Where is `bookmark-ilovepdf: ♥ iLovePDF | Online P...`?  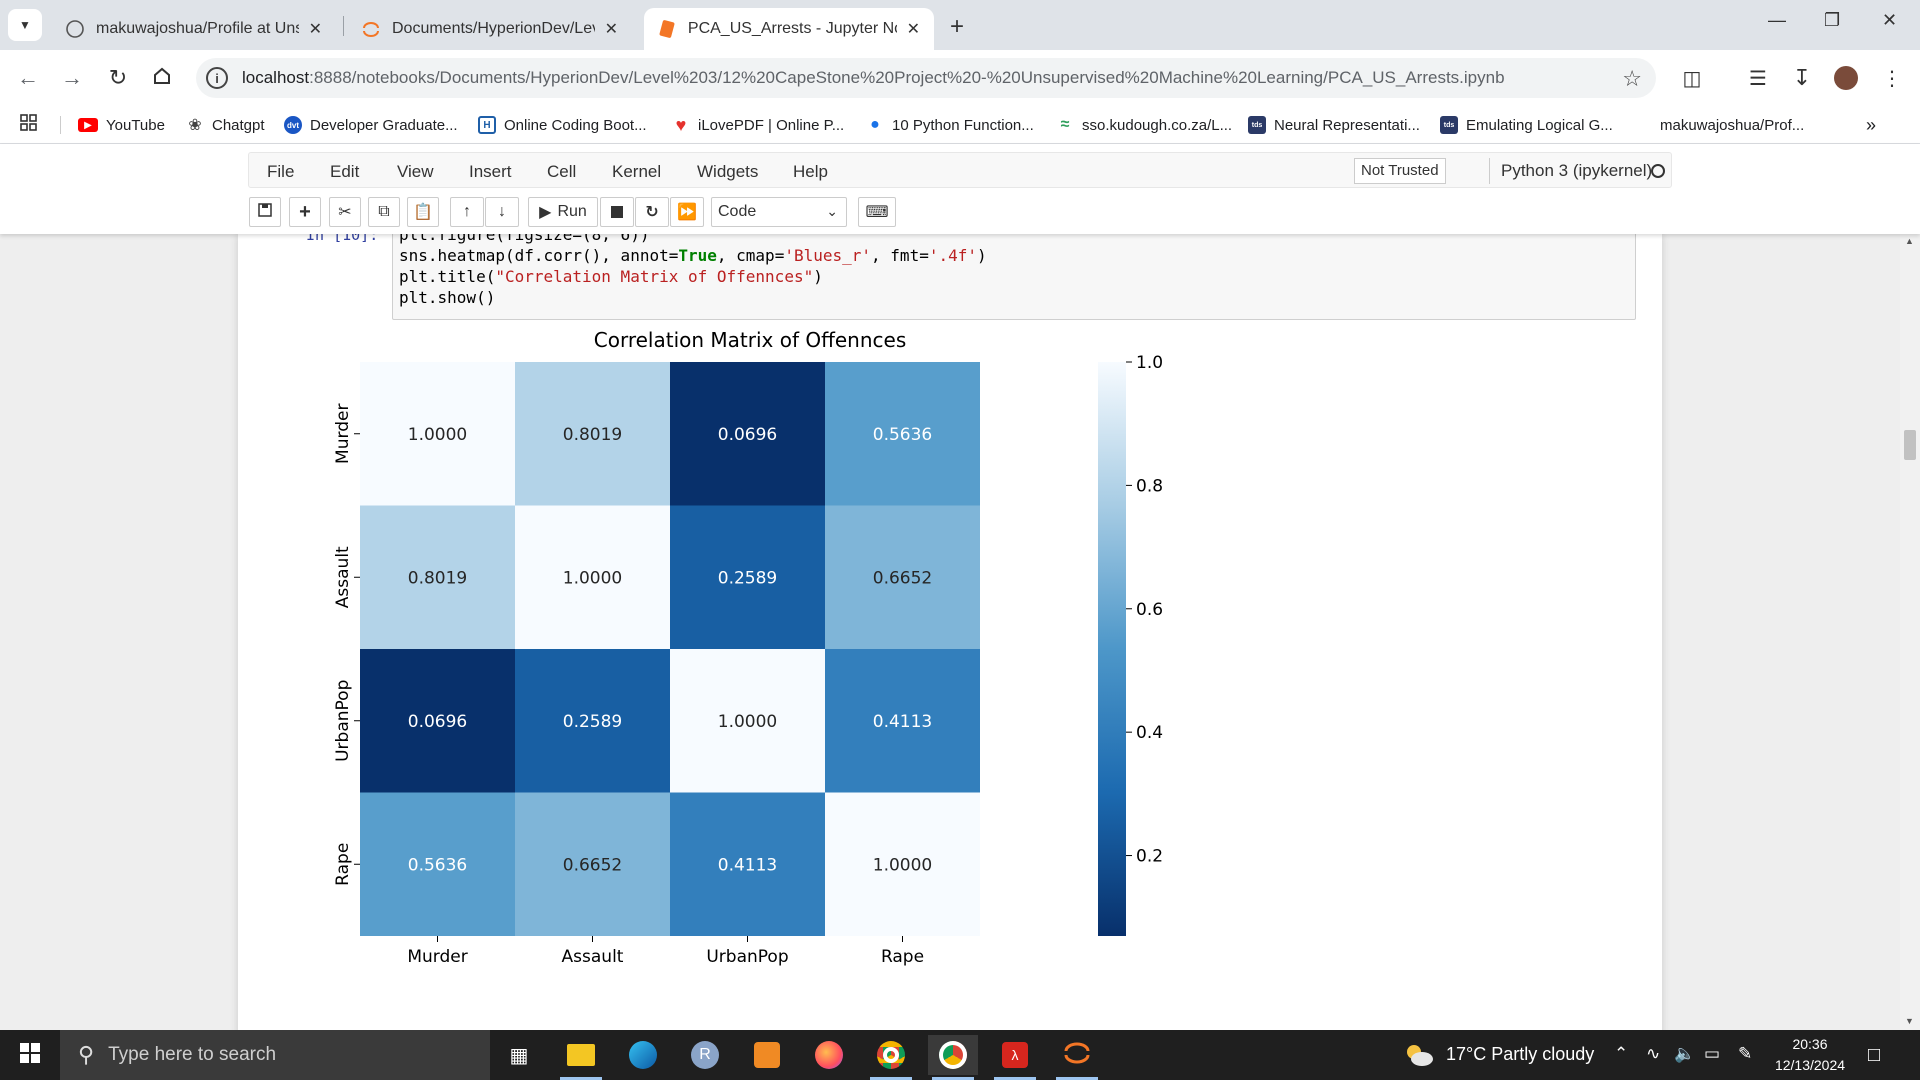
bookmark-ilovepdf: ♥ iLovePDF | Online P... is located at coordinates (758, 125).